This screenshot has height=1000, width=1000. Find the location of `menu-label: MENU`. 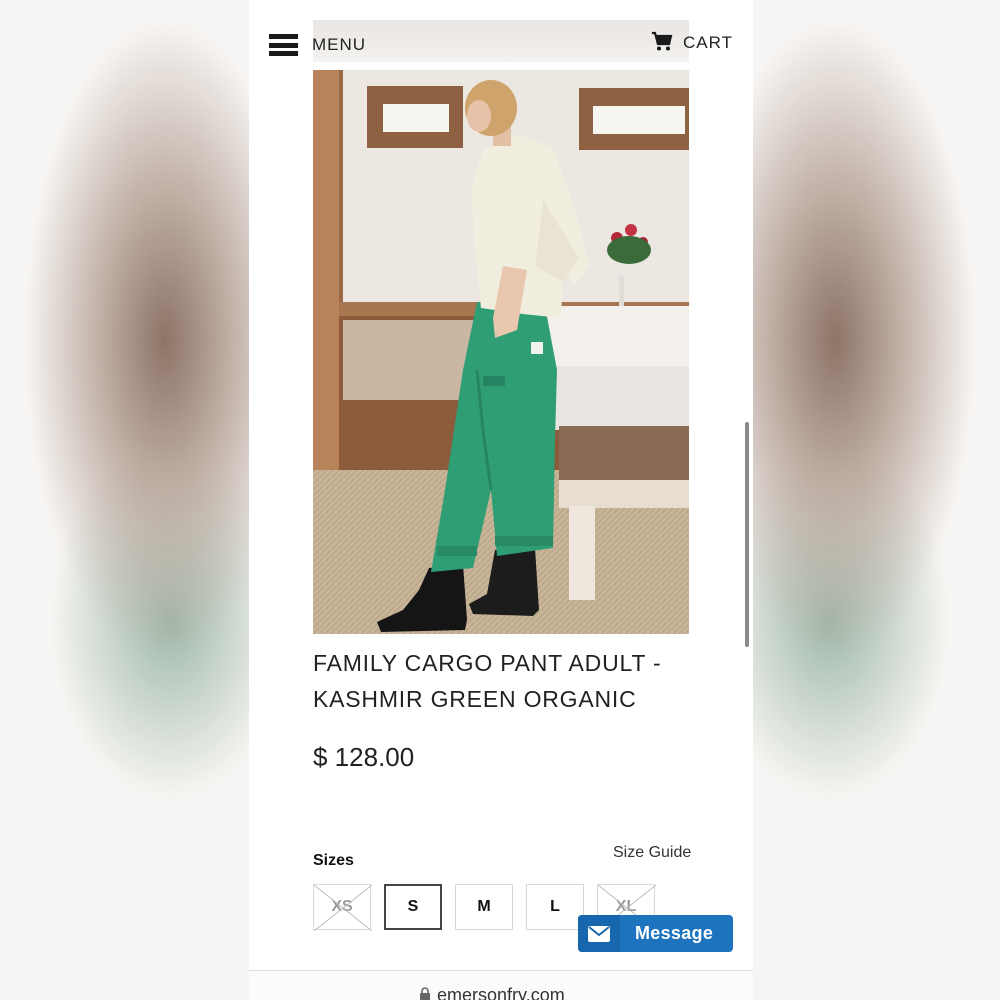

menu-label: MENU is located at coordinates (339, 44).